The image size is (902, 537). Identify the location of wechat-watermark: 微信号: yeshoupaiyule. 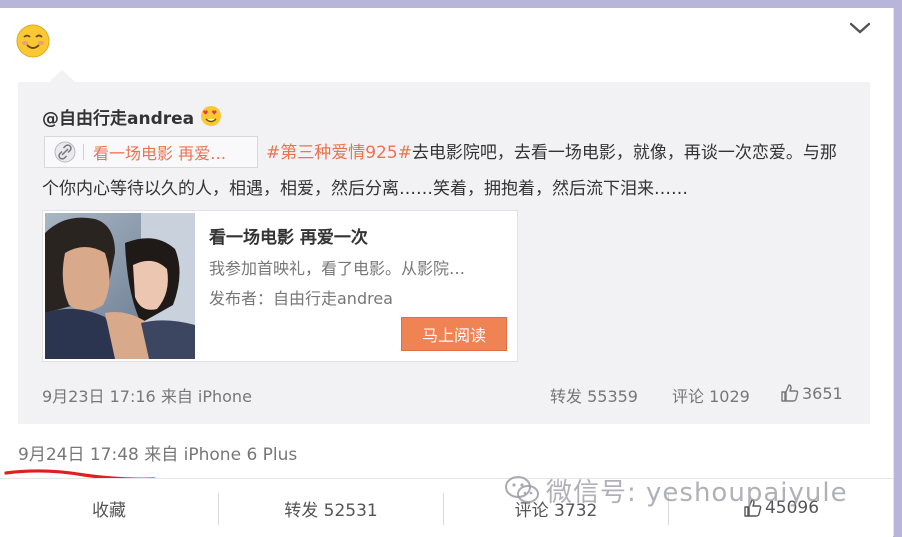
(676, 490).